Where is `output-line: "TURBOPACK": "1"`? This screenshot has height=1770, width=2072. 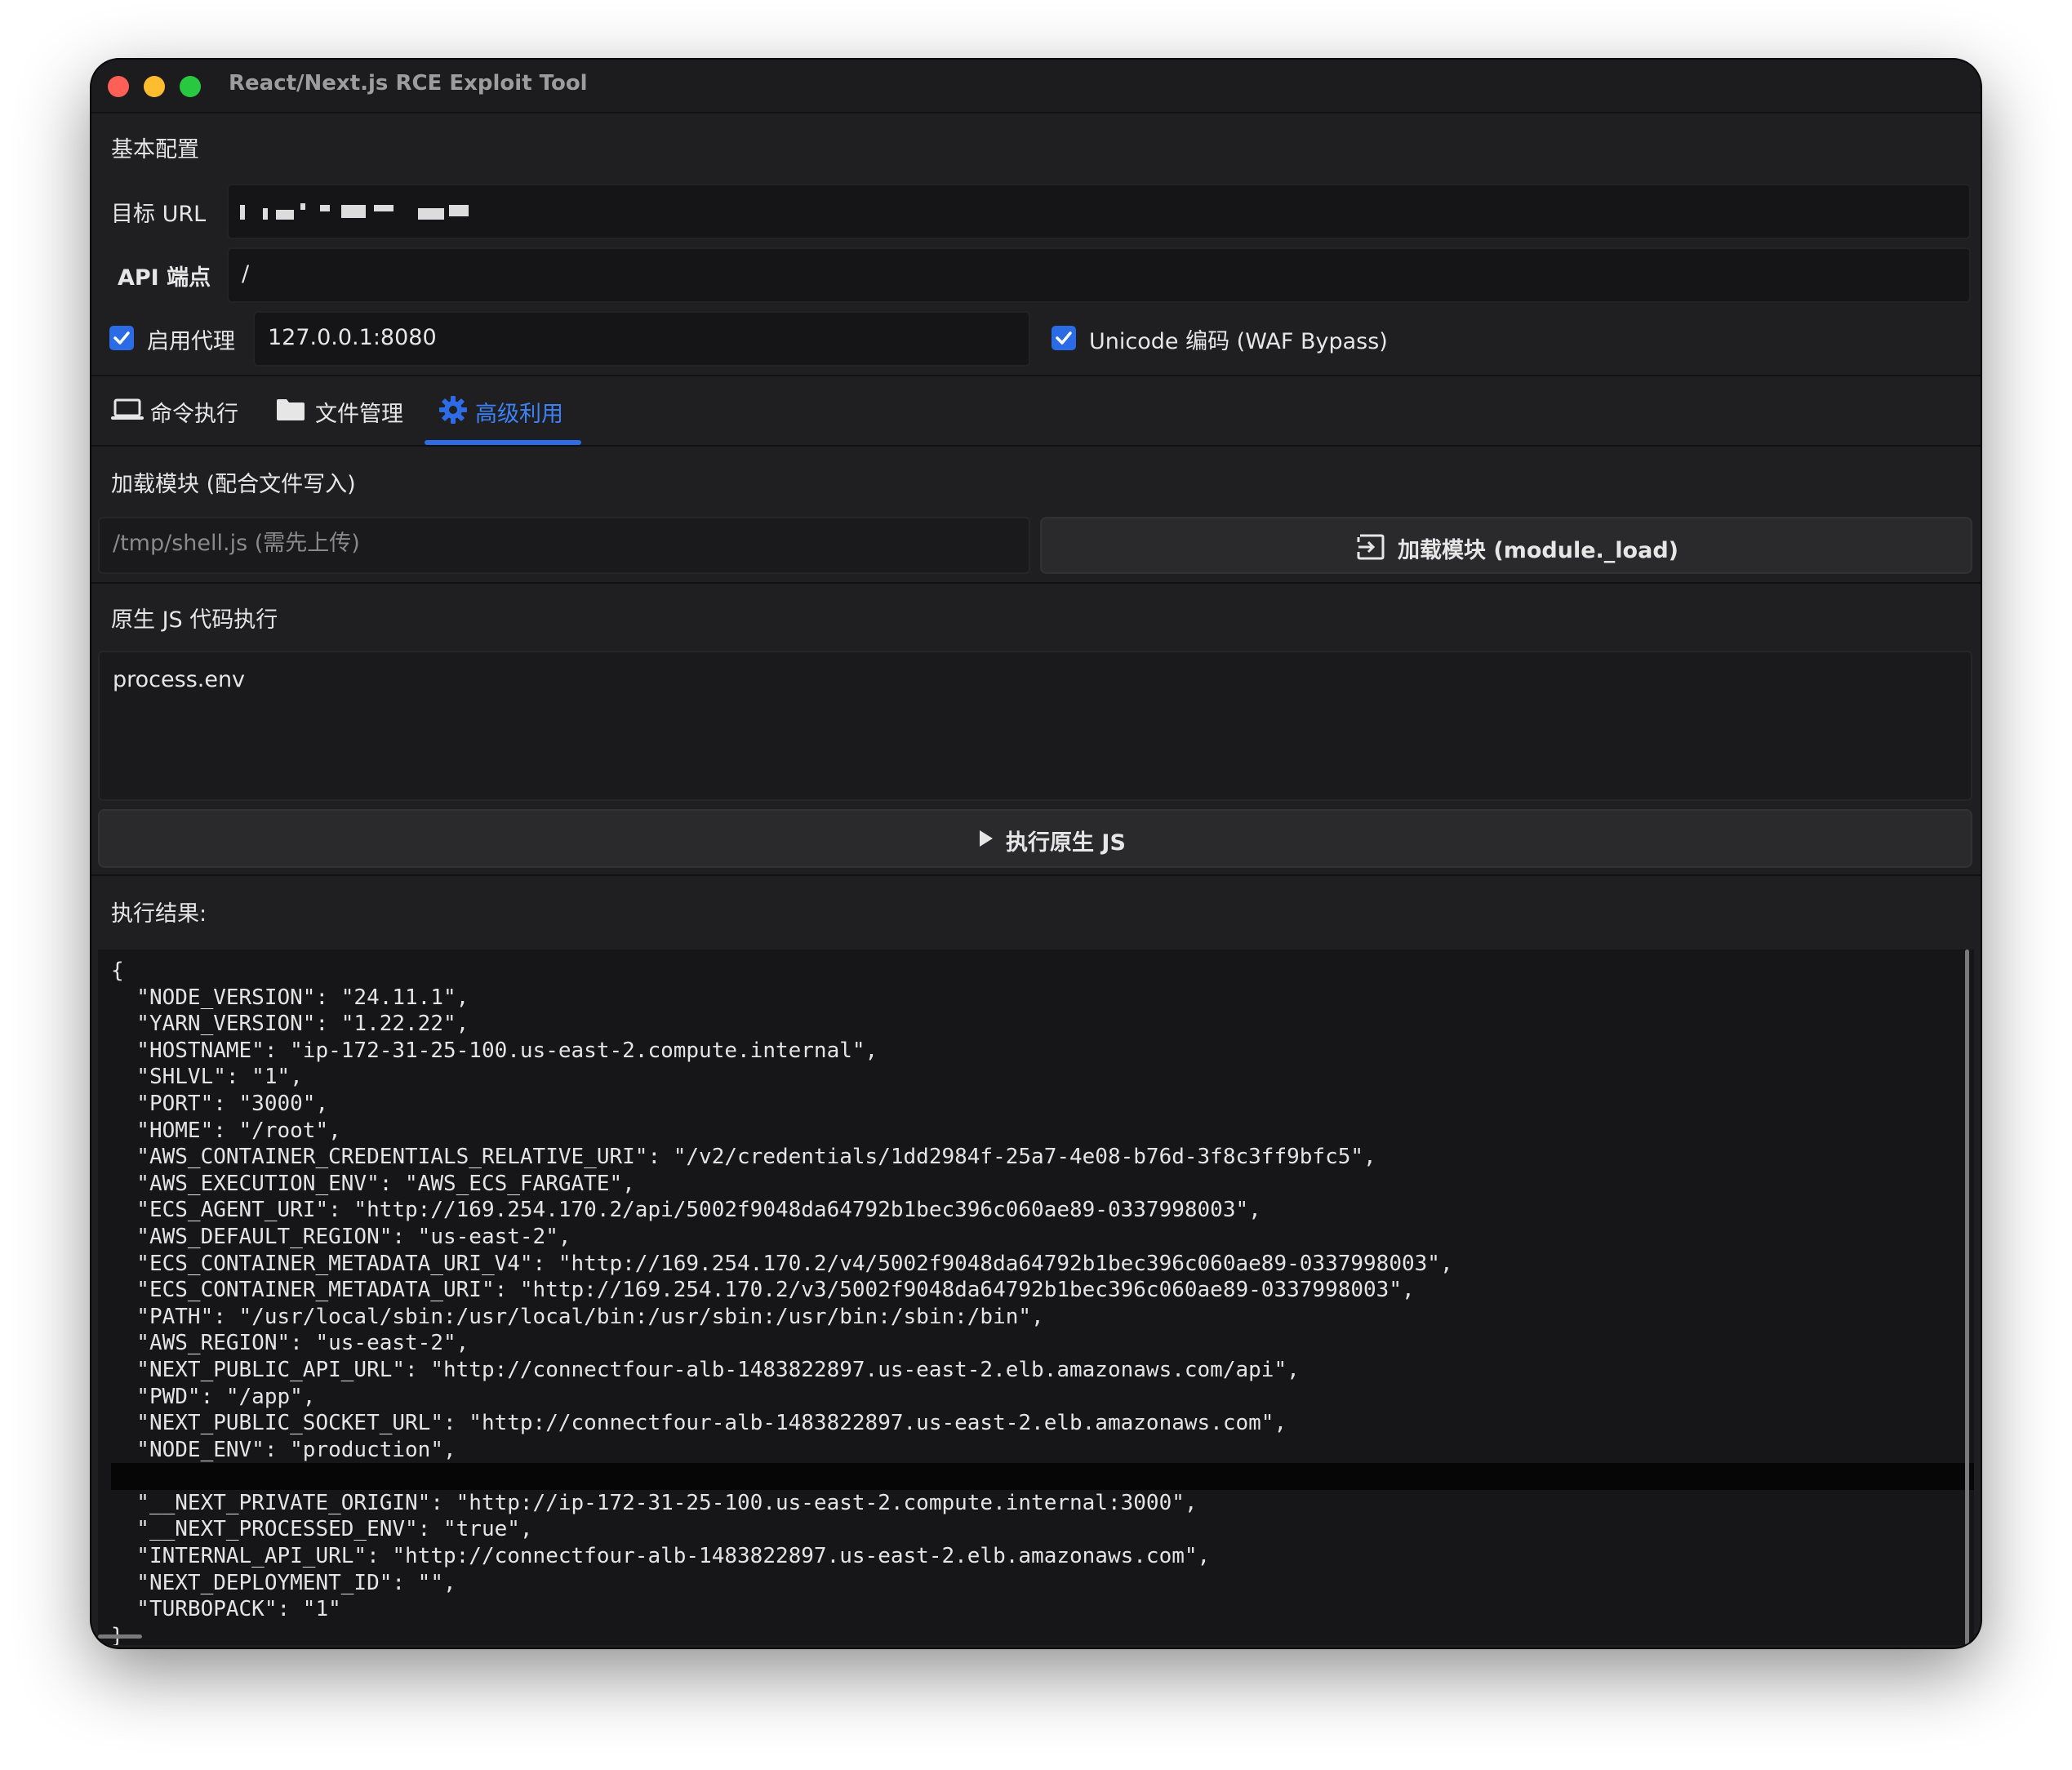
output-line: "TURBOPACK": "1" is located at coordinates (226, 1609).